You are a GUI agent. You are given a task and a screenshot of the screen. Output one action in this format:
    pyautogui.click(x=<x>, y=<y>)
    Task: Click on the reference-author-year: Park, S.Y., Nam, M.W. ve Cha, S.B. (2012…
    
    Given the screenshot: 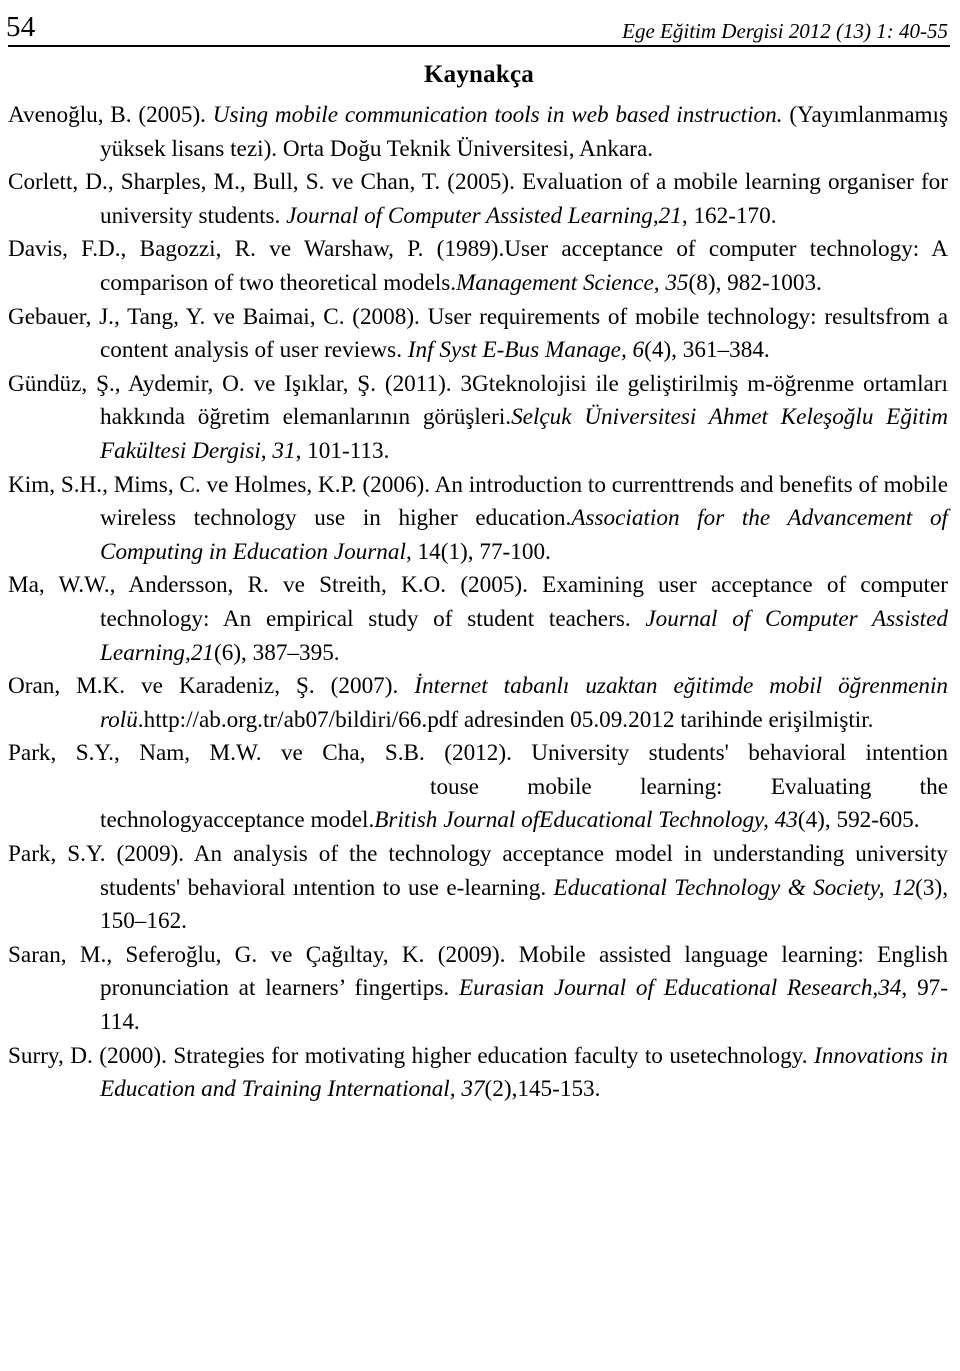 What is the action you would take?
    pyautogui.click(x=478, y=753)
    